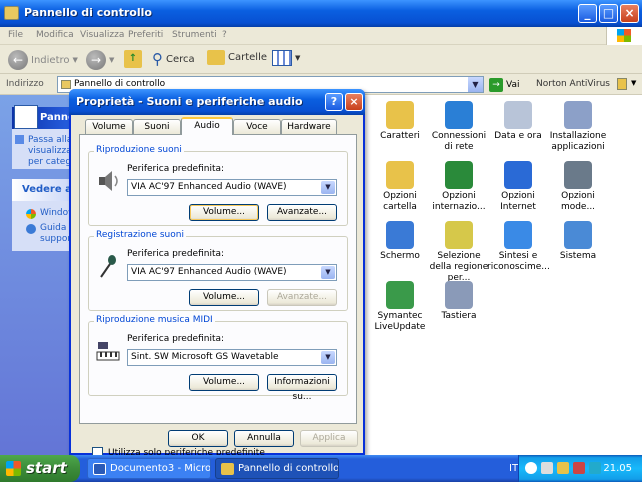 The image size is (642, 482). I want to click on cp-item-label: Connessioni di rete, so click(459, 141).